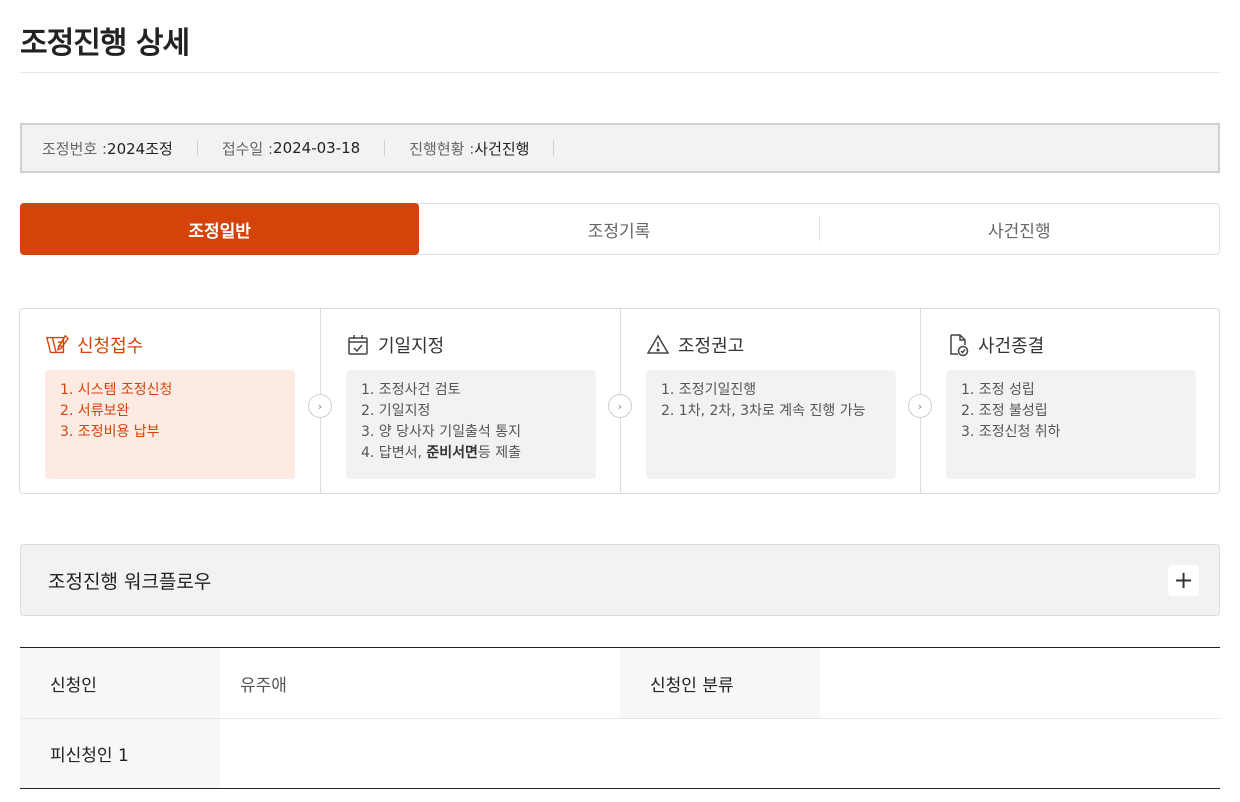 This screenshot has width=1240, height=802. I want to click on step-closing: 사건종결 1. 조정 성립 2. 조정 불성립 3. 조정신청 취하, so click(1070, 401).